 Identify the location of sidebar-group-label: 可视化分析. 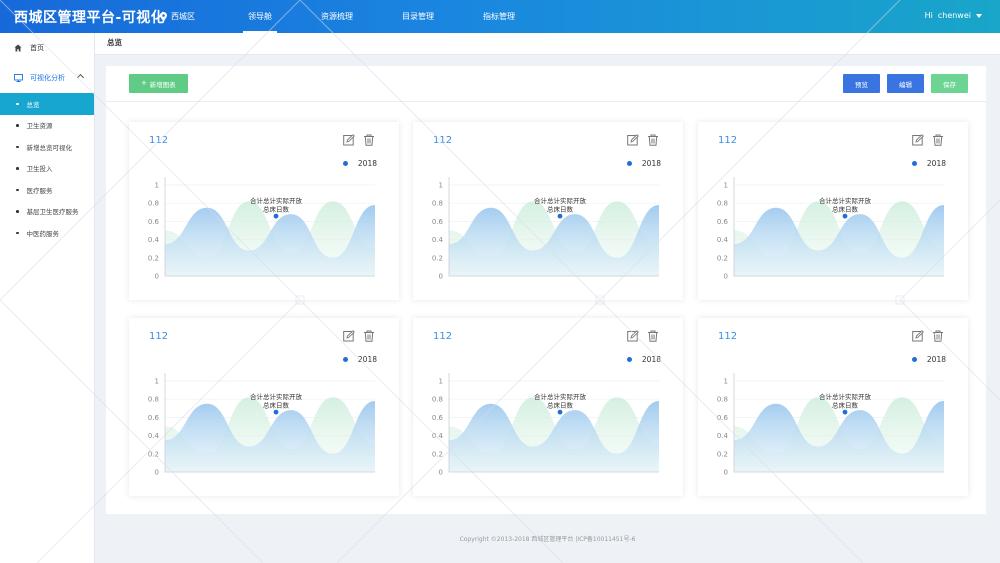
(47, 78).